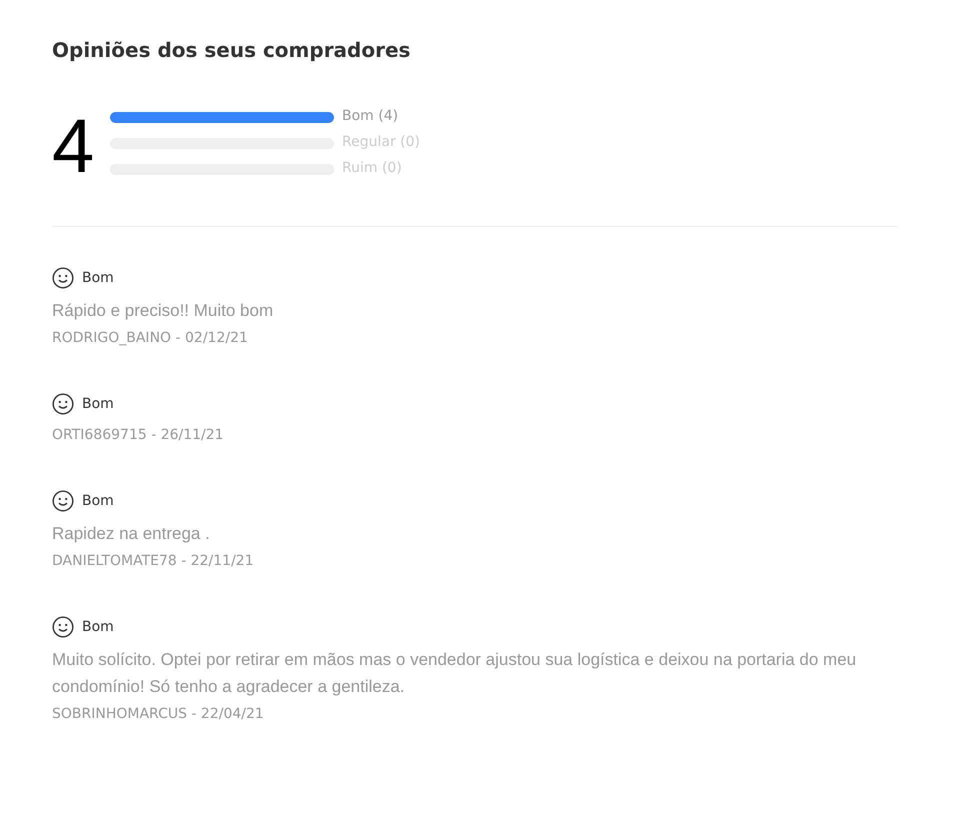  What do you see at coordinates (150, 338) in the screenshot?
I see `review-author: RODRIGO_BAINO - 02/12/21` at bounding box center [150, 338].